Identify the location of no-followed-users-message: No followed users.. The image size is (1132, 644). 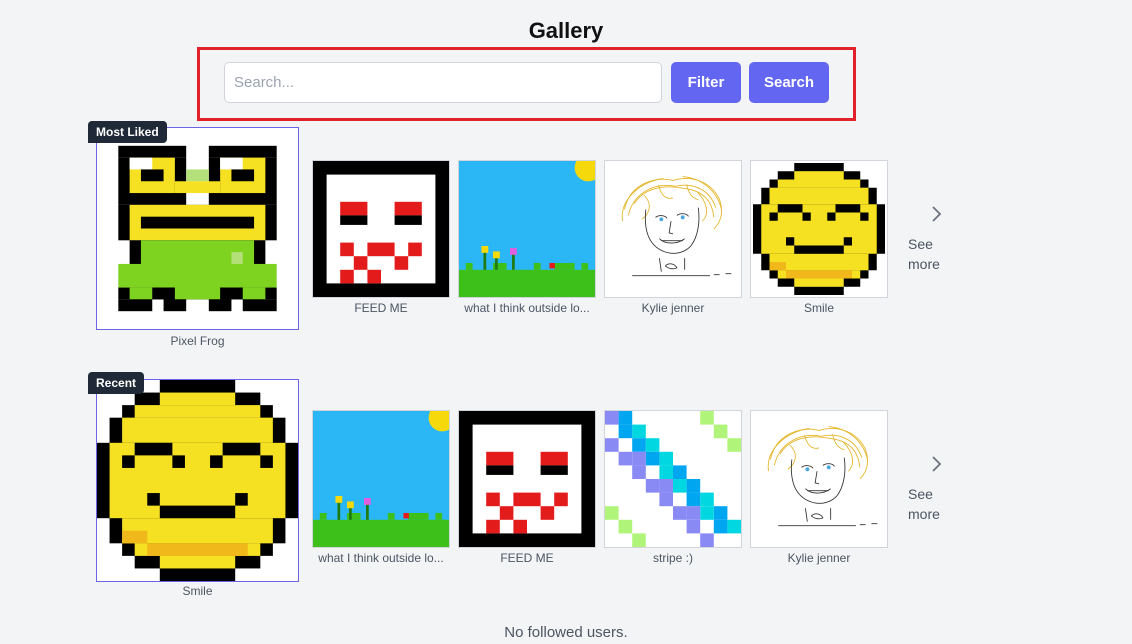
(566, 632).